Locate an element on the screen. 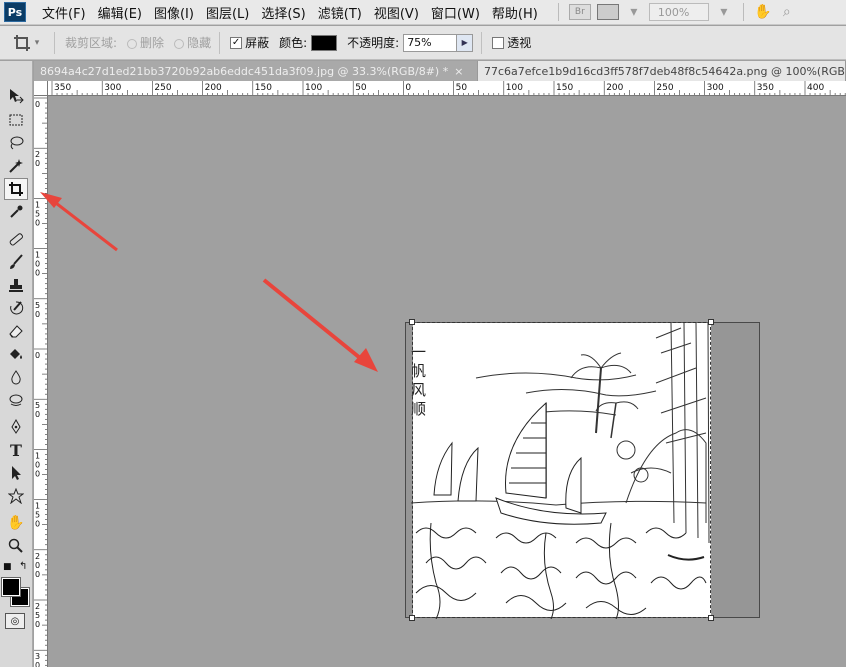 Image resolution: width=846 pixels, height=667 pixels. arrow-head-icon is located at coordinates (366, 360).